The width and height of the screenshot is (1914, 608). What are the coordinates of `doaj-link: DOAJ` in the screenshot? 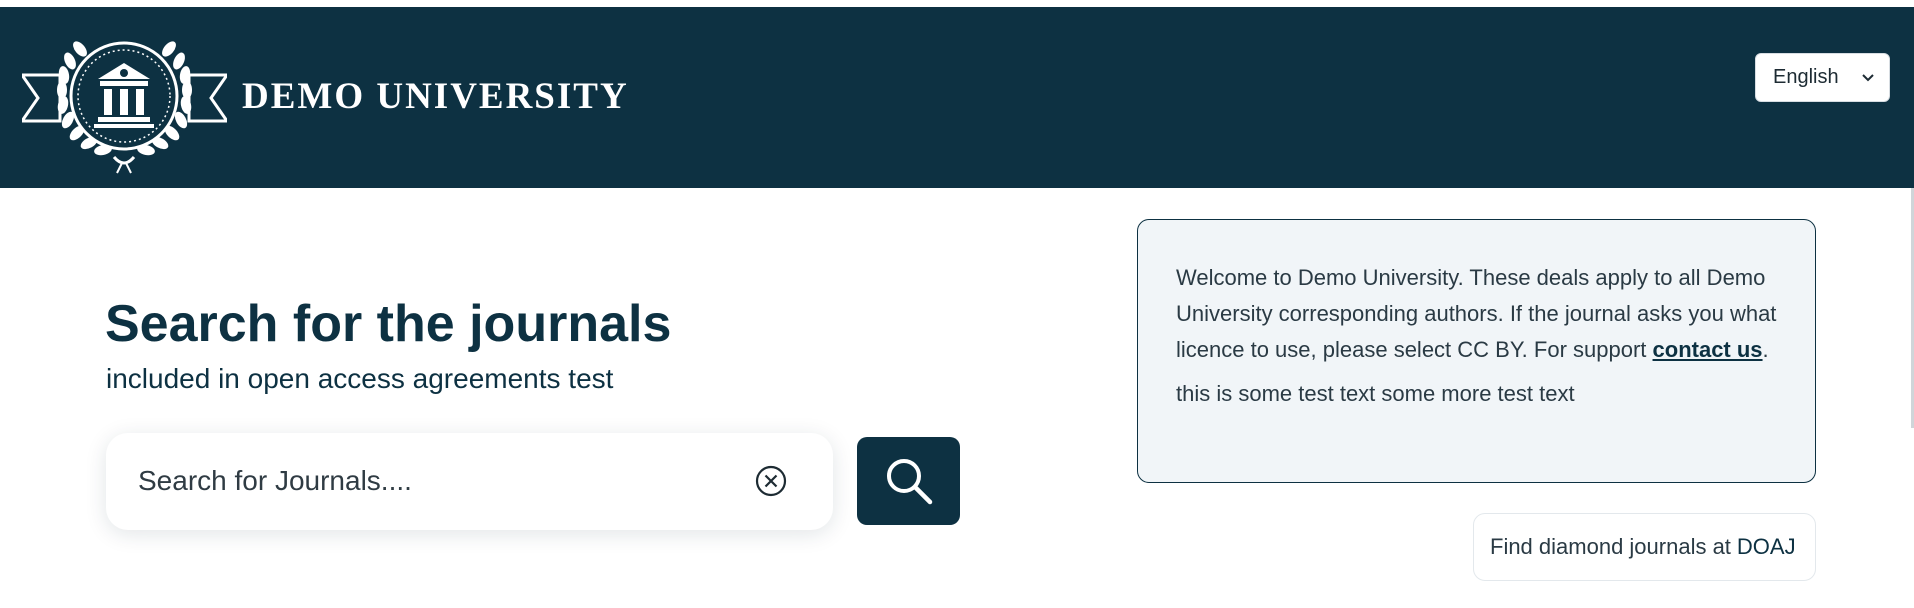 It's located at (1766, 547).